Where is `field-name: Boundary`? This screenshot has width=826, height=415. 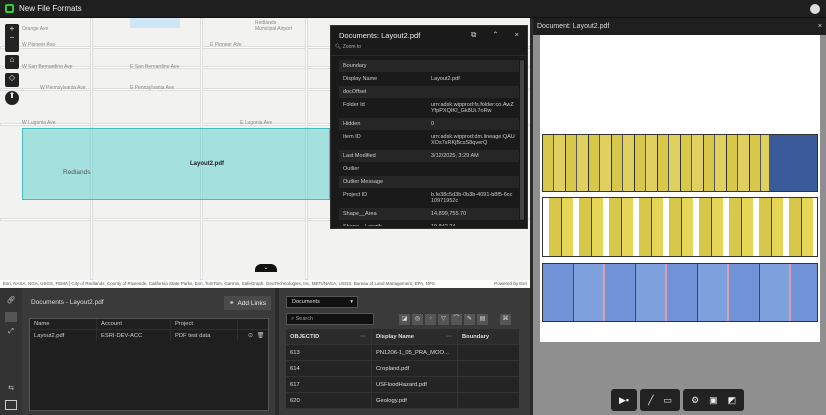
field-name: Boundary is located at coordinates (355, 66).